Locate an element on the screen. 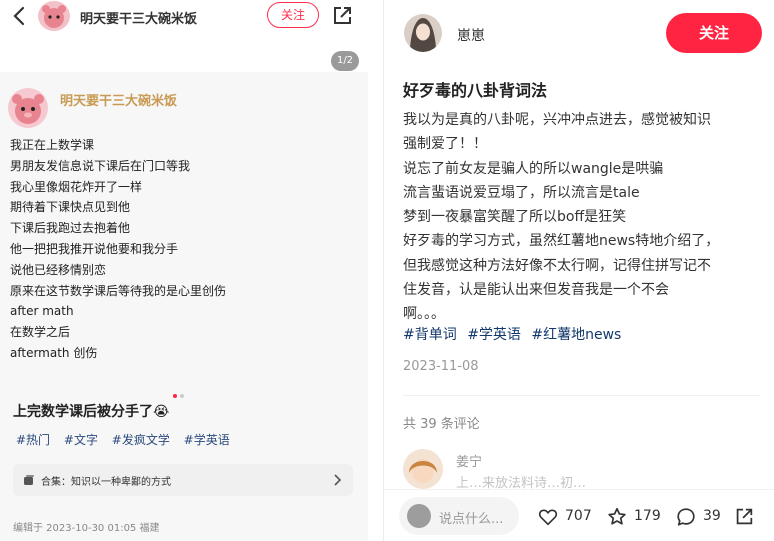 This screenshot has height=541, width=774. collect-count: 179 is located at coordinates (647, 516).